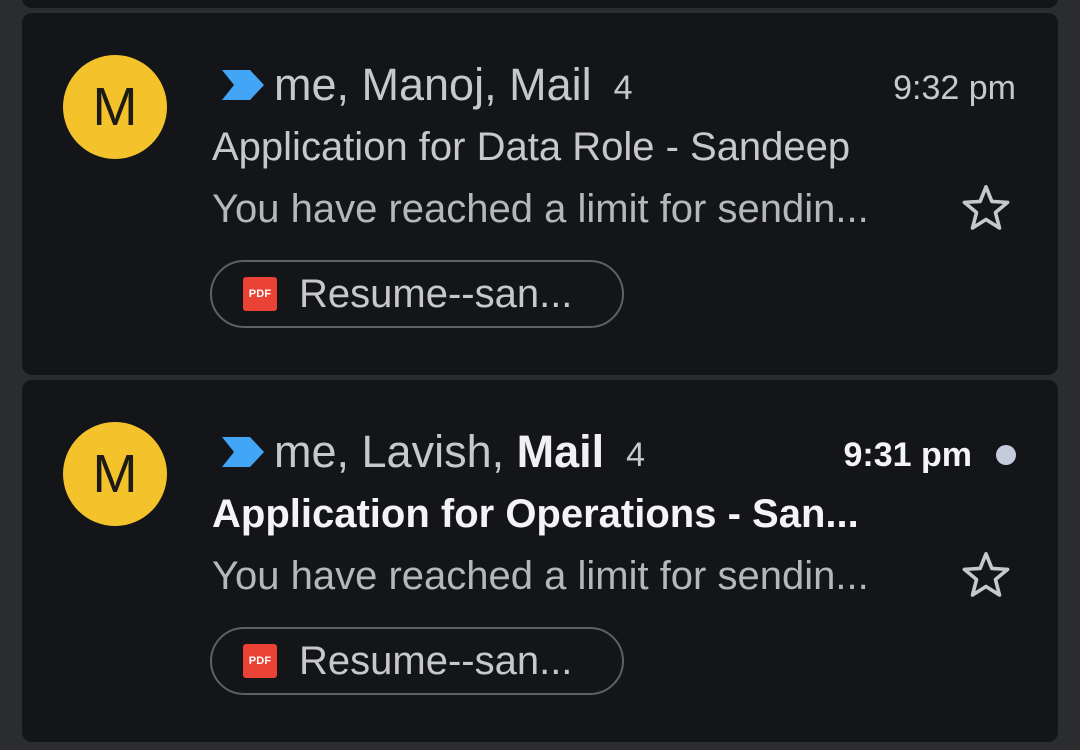  What do you see at coordinates (439, 451) in the screenshot?
I see `sender-names: me, Lavish, Mail` at bounding box center [439, 451].